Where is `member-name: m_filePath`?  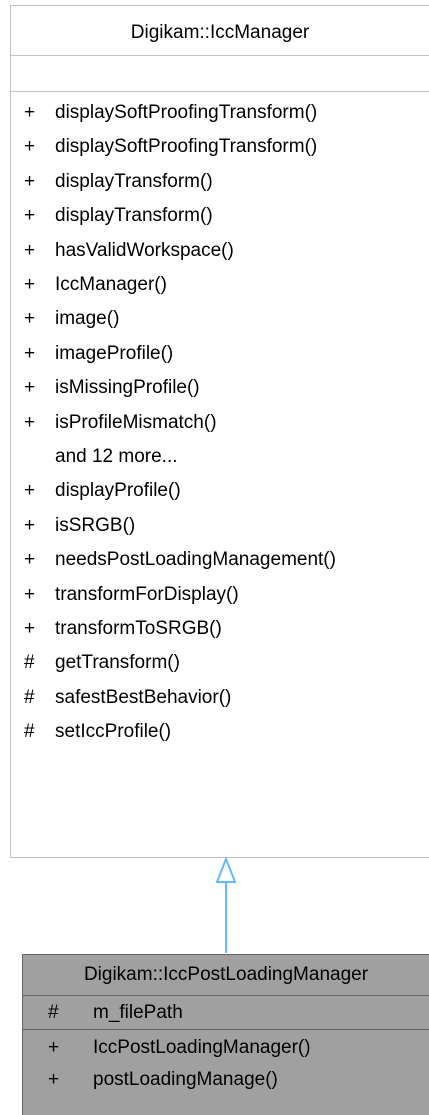
member-name: m_filePath is located at coordinates (138, 1012).